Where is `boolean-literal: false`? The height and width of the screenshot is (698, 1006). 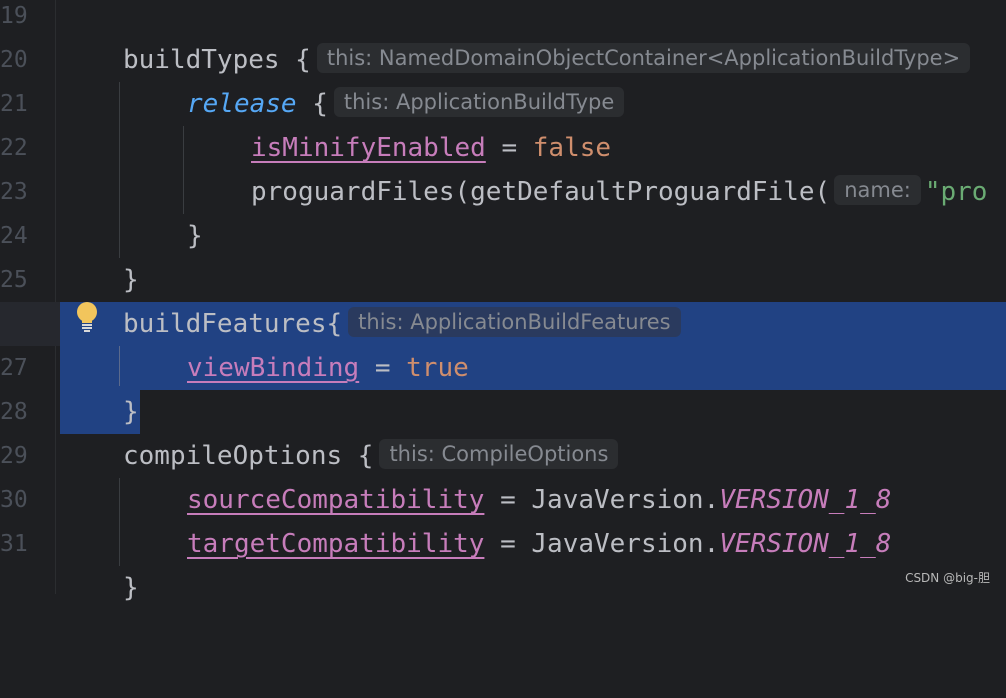
boolean-literal: false is located at coordinates (572, 148).